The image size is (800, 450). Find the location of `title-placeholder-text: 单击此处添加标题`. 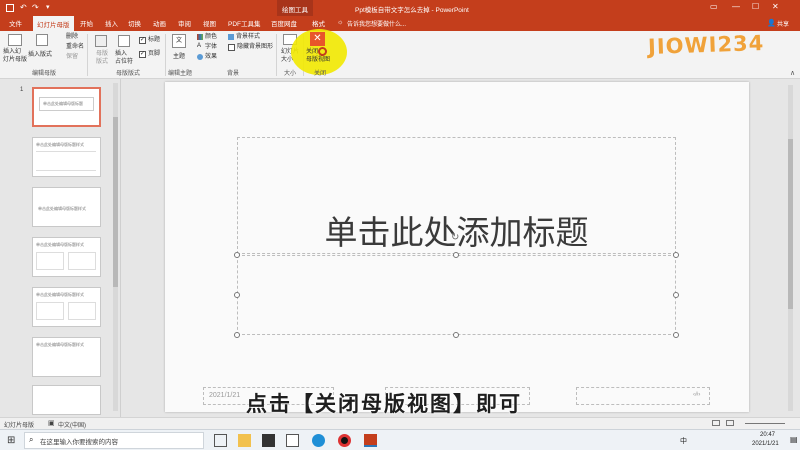

title-placeholder-text: 单击此处添加标题 is located at coordinates (456, 230).